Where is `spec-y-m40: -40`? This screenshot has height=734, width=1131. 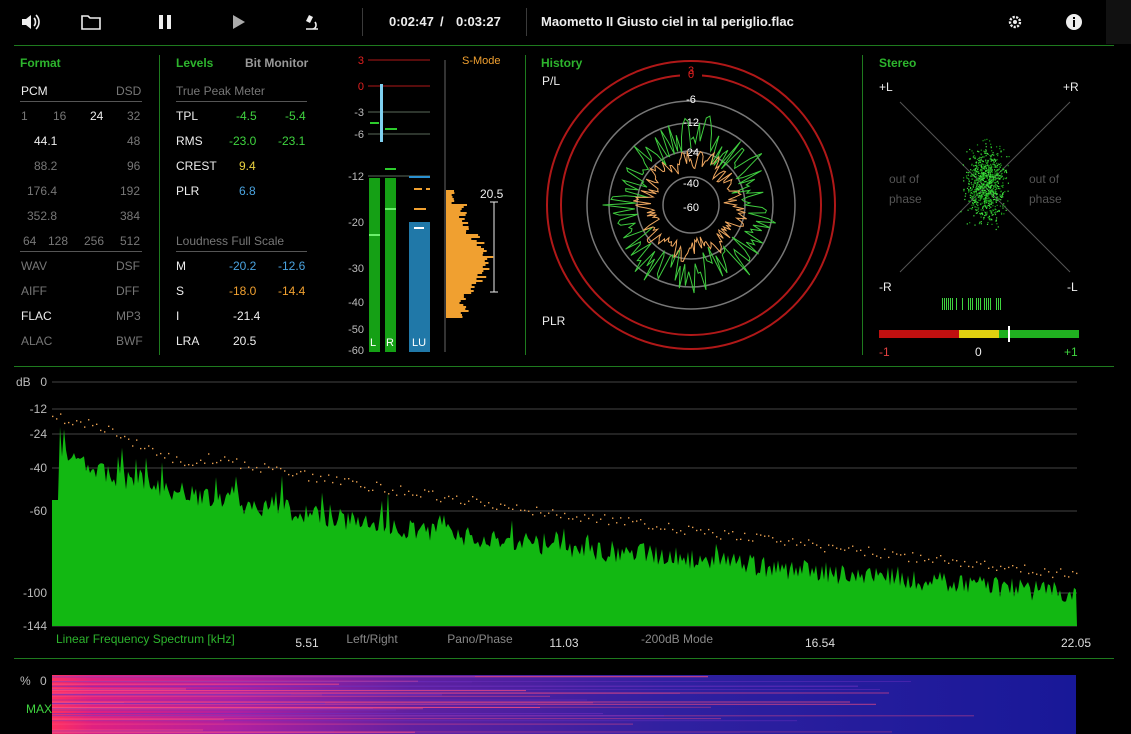 spec-y-m40: -40 is located at coordinates (39, 468).